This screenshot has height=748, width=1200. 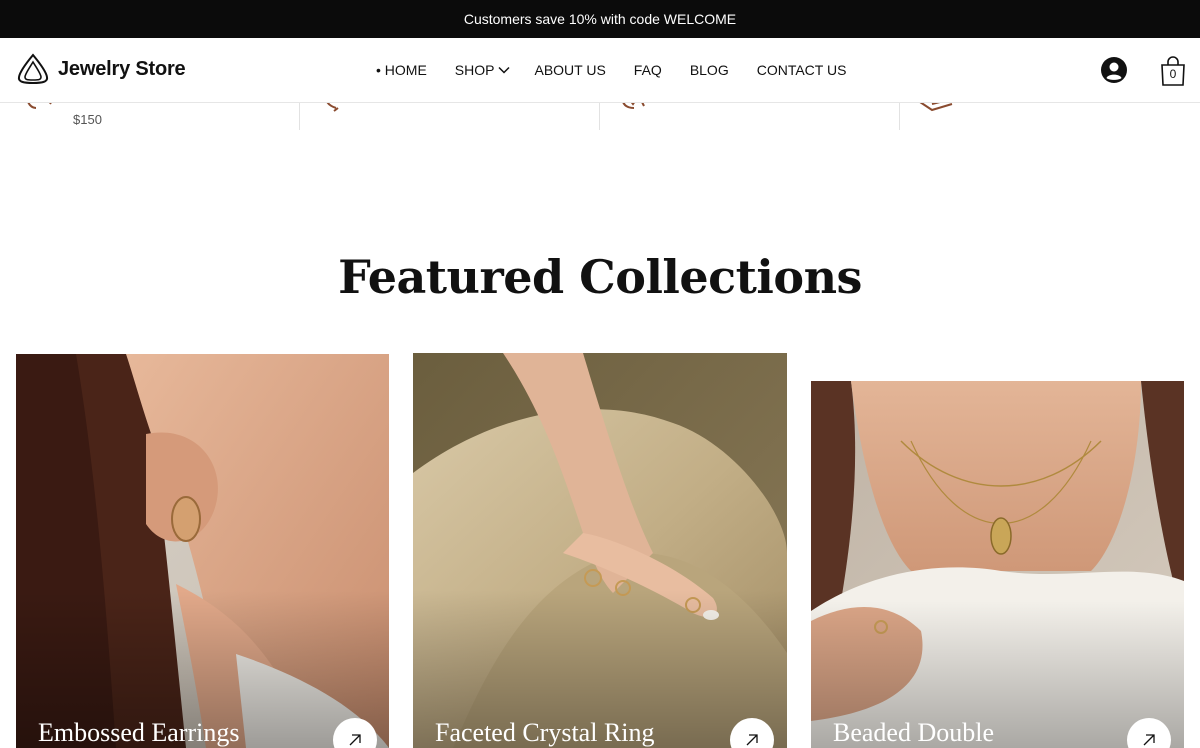 I want to click on nav-blog: BLOG, so click(x=709, y=70).